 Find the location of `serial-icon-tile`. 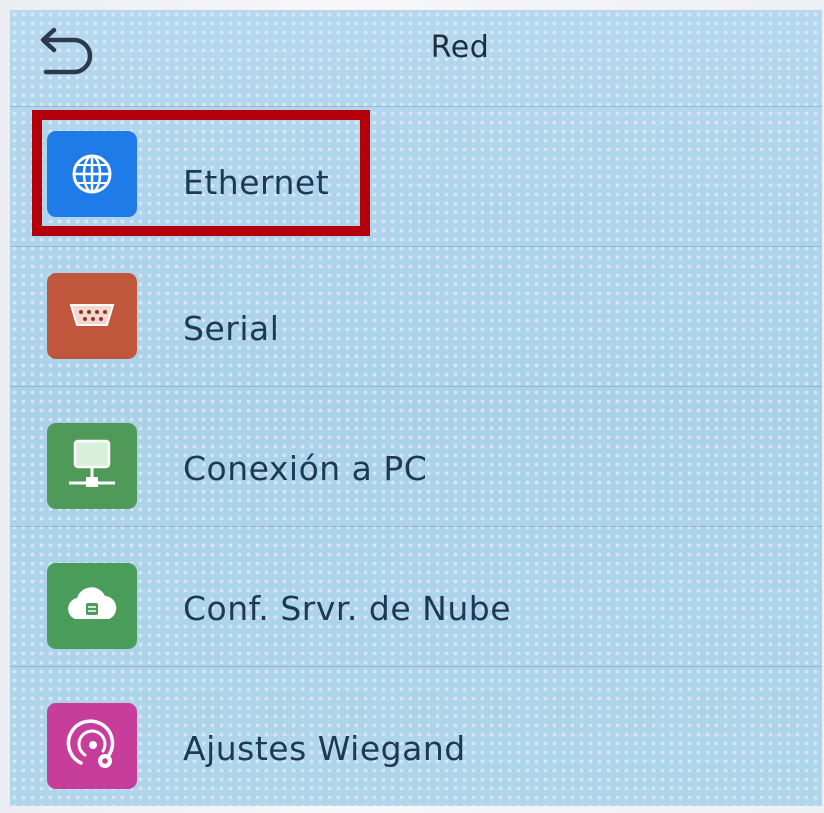

serial-icon-tile is located at coordinates (92, 316).